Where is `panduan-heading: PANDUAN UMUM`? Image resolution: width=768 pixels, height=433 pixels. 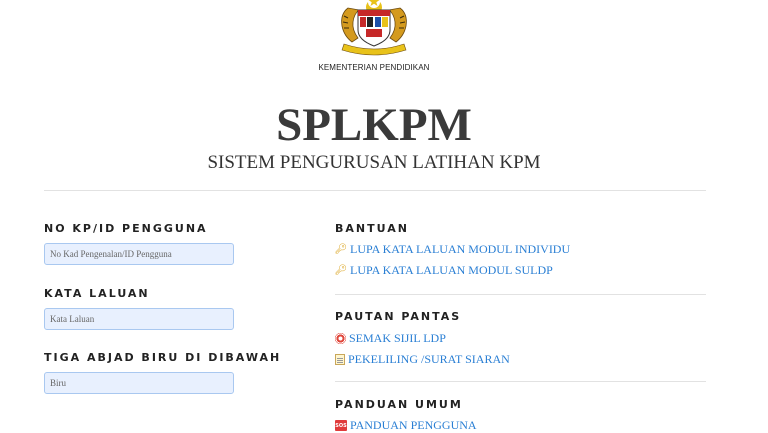
panduan-heading: PANDUAN UMUM is located at coordinates (399, 404).